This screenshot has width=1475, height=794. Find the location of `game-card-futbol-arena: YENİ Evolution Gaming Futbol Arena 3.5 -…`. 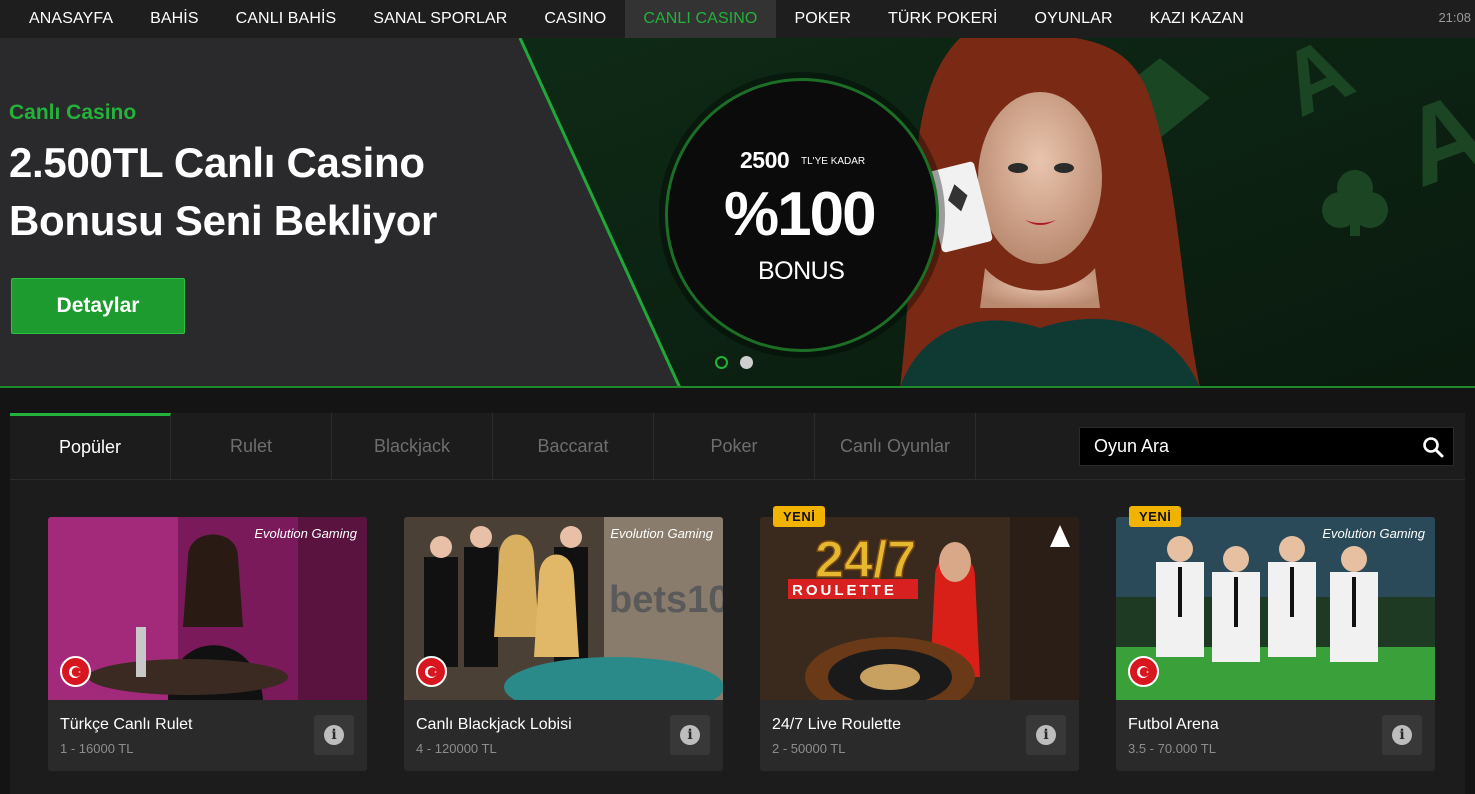

game-card-futbol-arena: YENİ Evolution Gaming Futbol Arena 3.5 -… is located at coordinates (1275, 638).